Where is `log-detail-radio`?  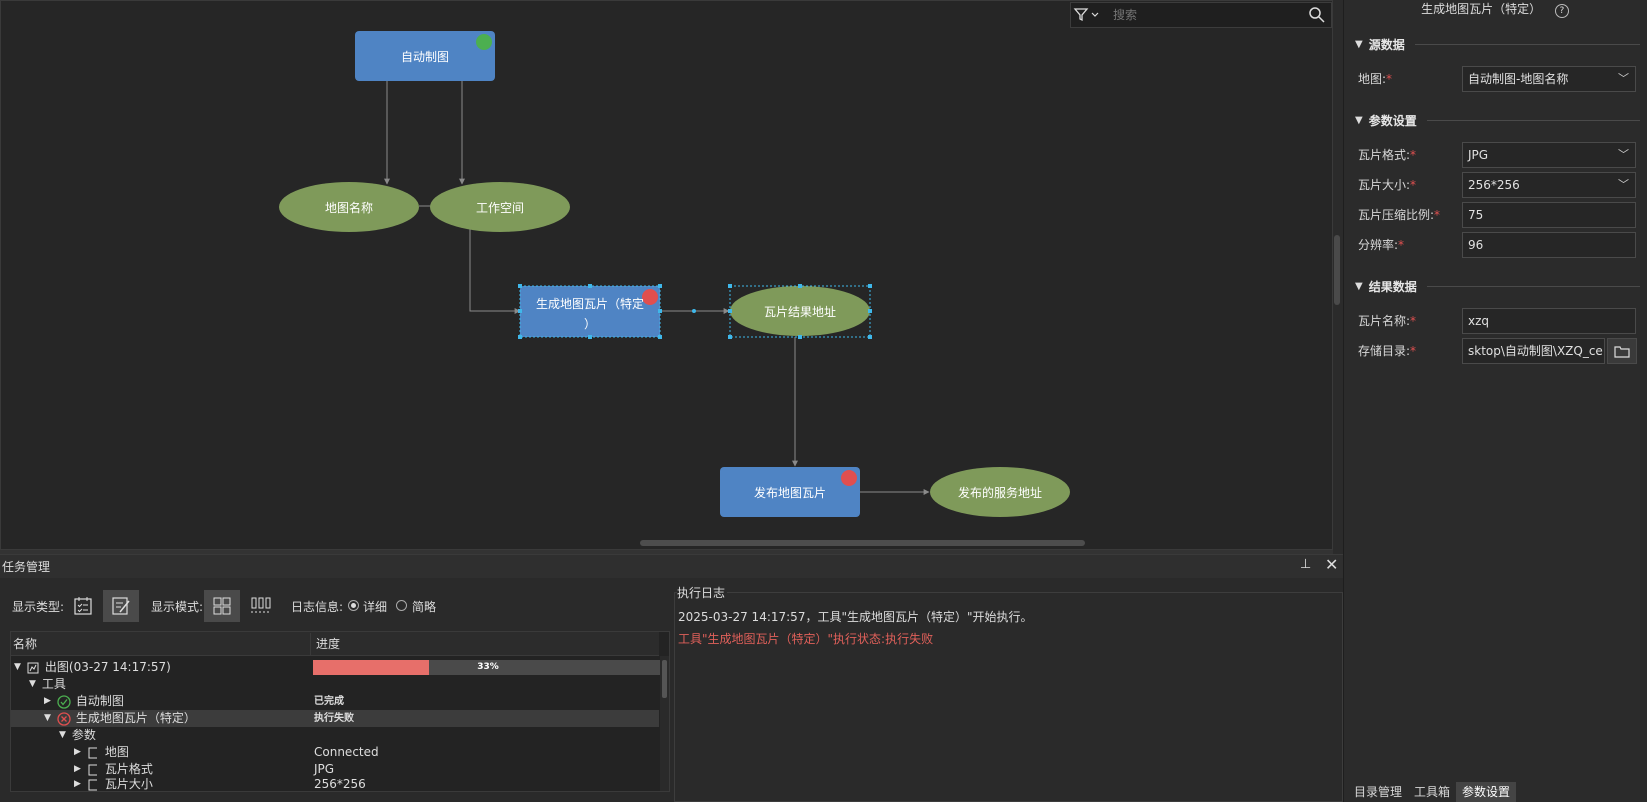
log-detail-radio is located at coordinates (353, 605).